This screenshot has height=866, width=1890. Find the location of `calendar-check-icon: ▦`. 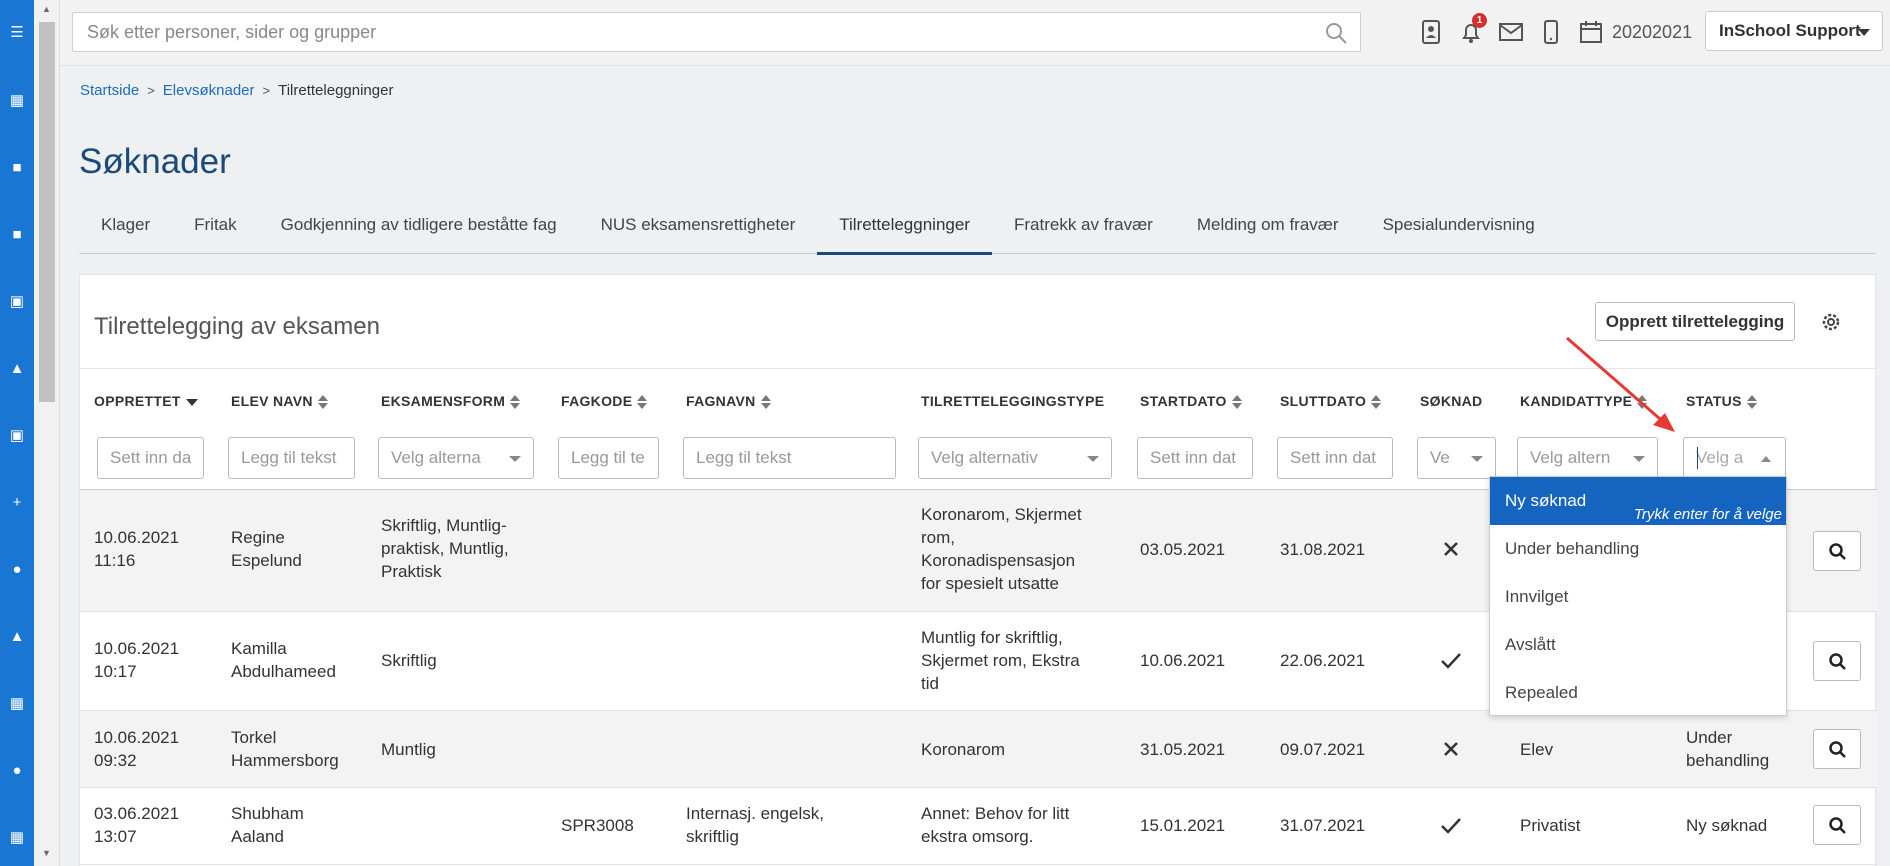

calendar-check-icon: ▦ is located at coordinates (17, 838).